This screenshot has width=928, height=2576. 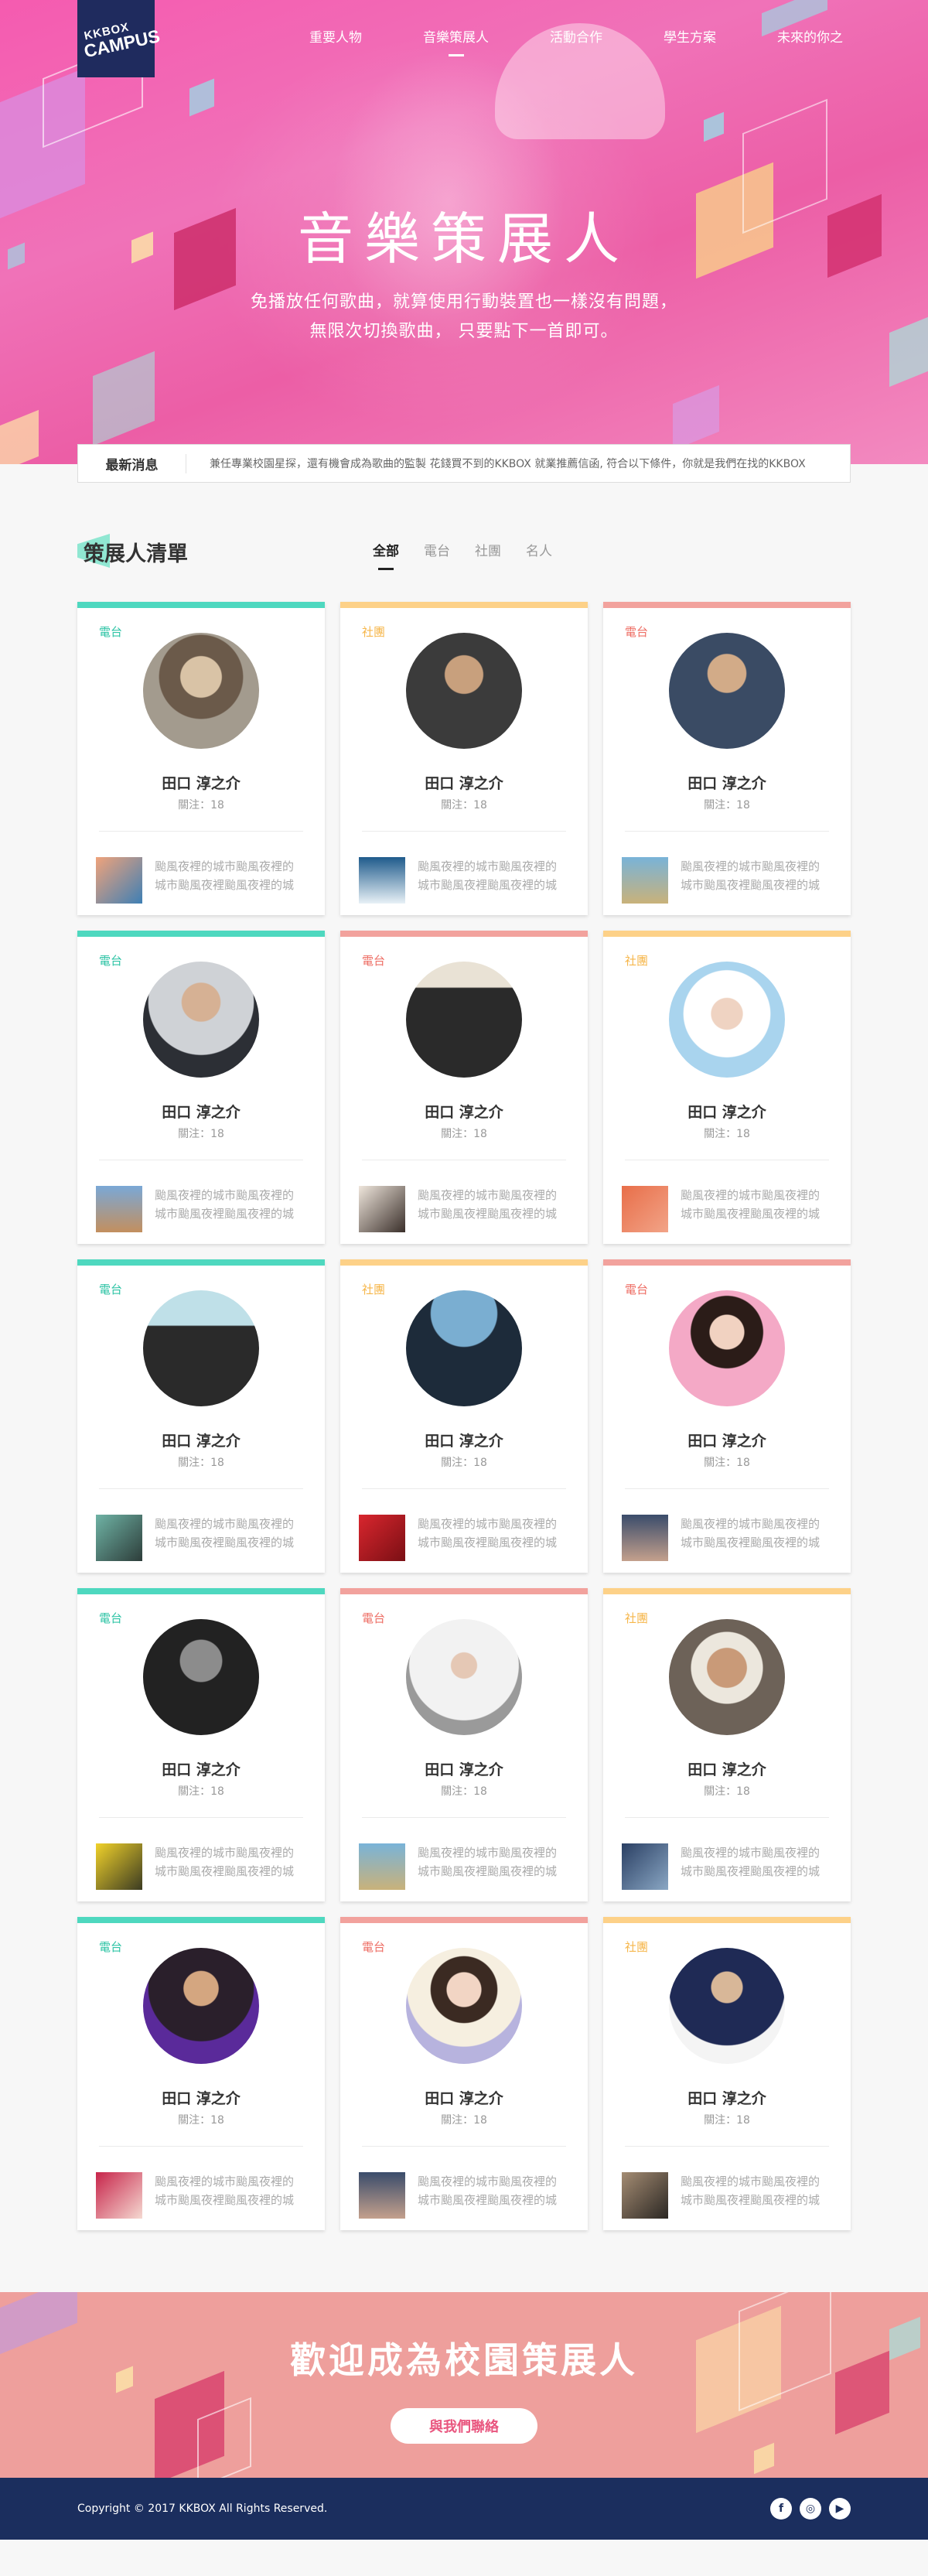 What do you see at coordinates (727, 1817) in the screenshot?
I see `card-divider` at bounding box center [727, 1817].